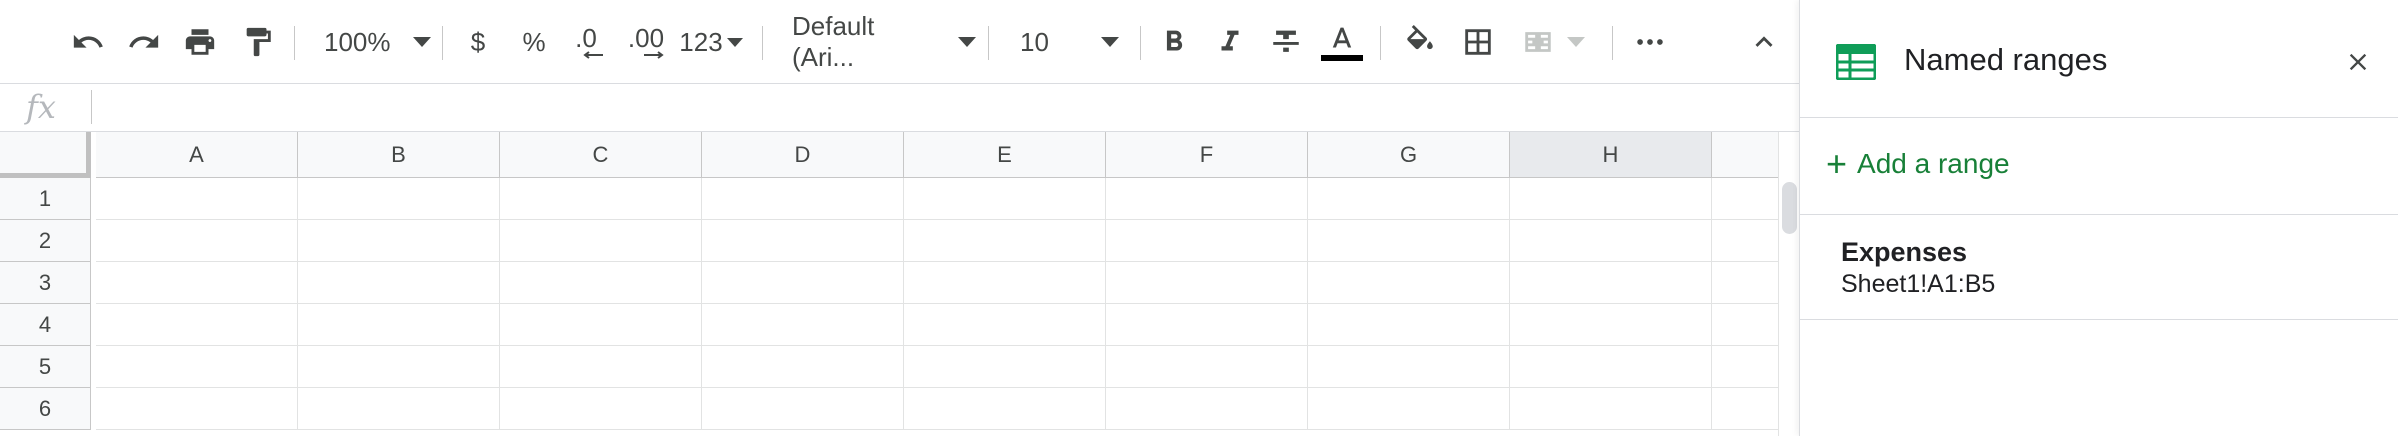  I want to click on vertical-scrollbar, so click(1788, 284).